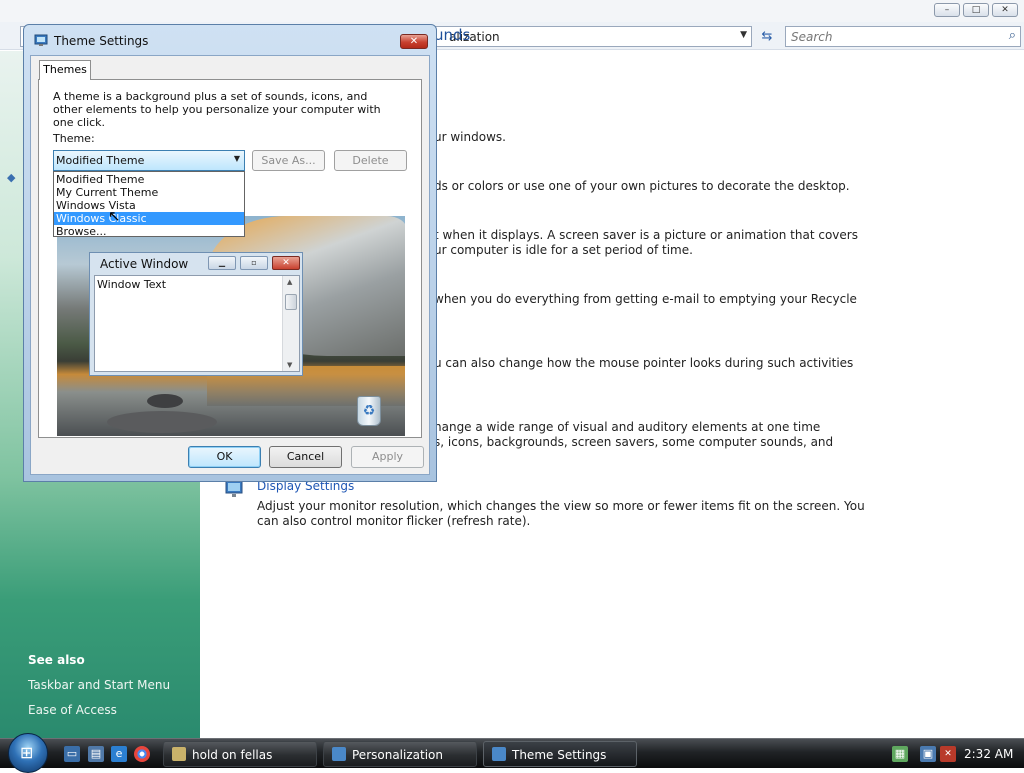 This screenshot has width=1024, height=773. What do you see at coordinates (142, 754) in the screenshot?
I see `chrome-icon` at bounding box center [142, 754].